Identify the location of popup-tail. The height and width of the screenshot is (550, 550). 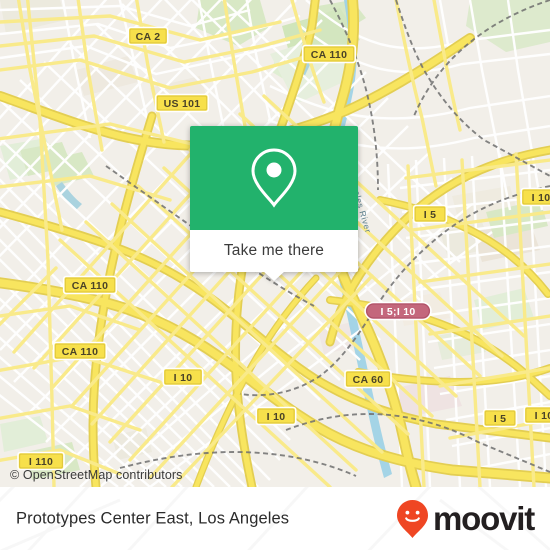
(274, 276).